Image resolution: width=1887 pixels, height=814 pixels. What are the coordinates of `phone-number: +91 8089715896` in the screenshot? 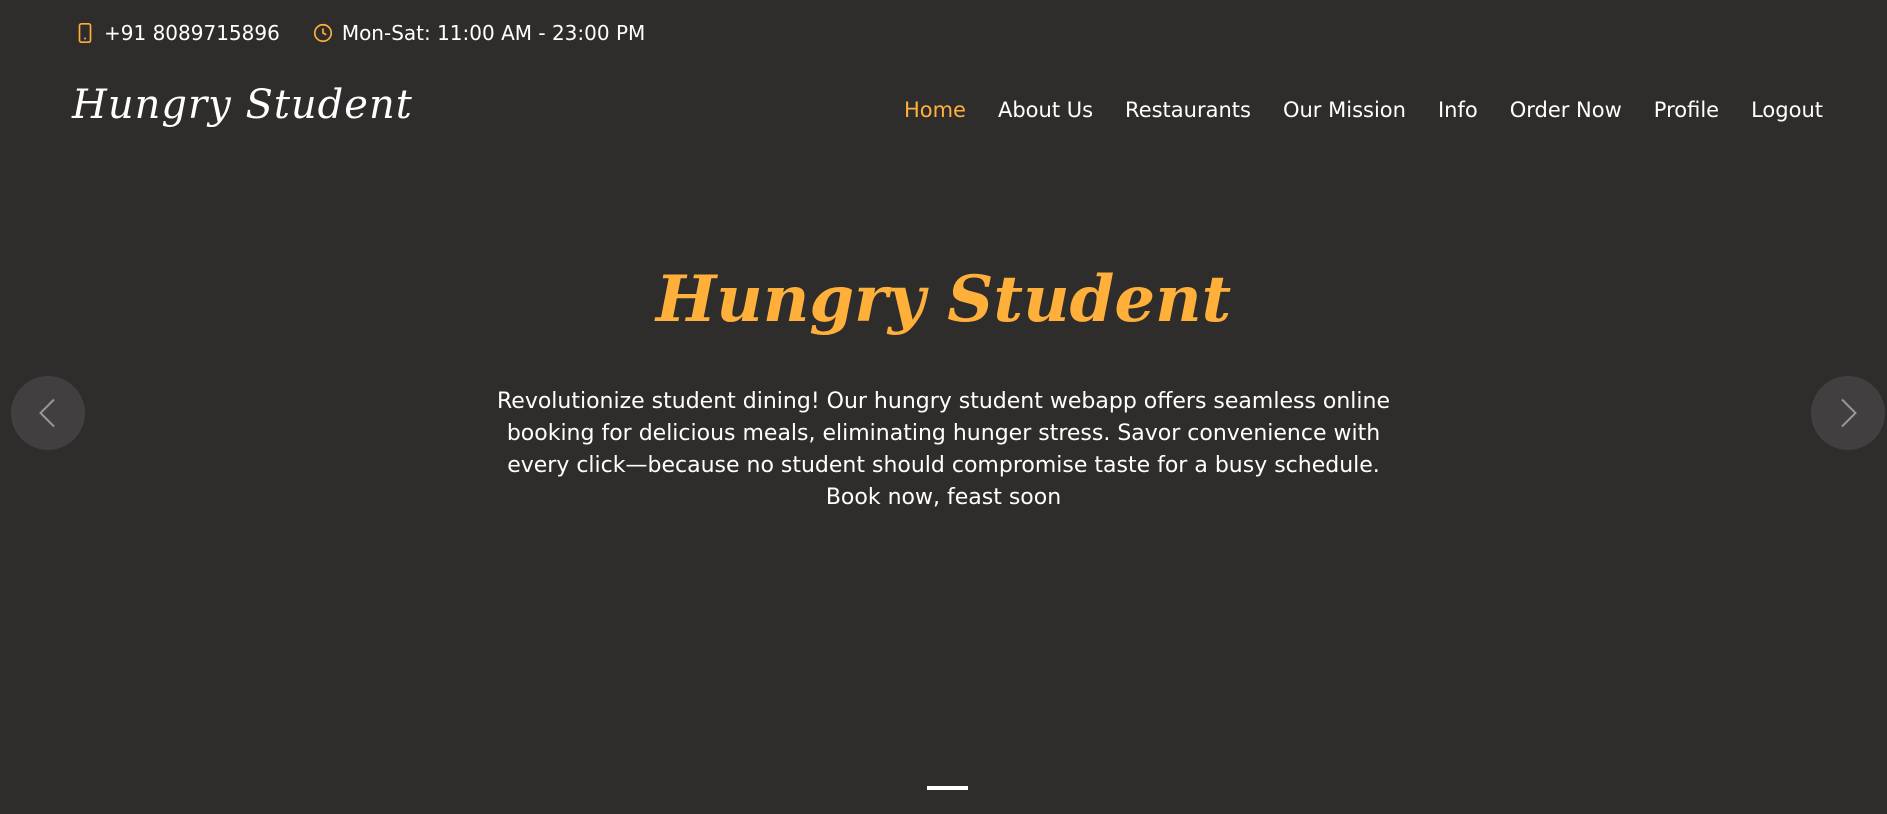 It's located at (192, 33).